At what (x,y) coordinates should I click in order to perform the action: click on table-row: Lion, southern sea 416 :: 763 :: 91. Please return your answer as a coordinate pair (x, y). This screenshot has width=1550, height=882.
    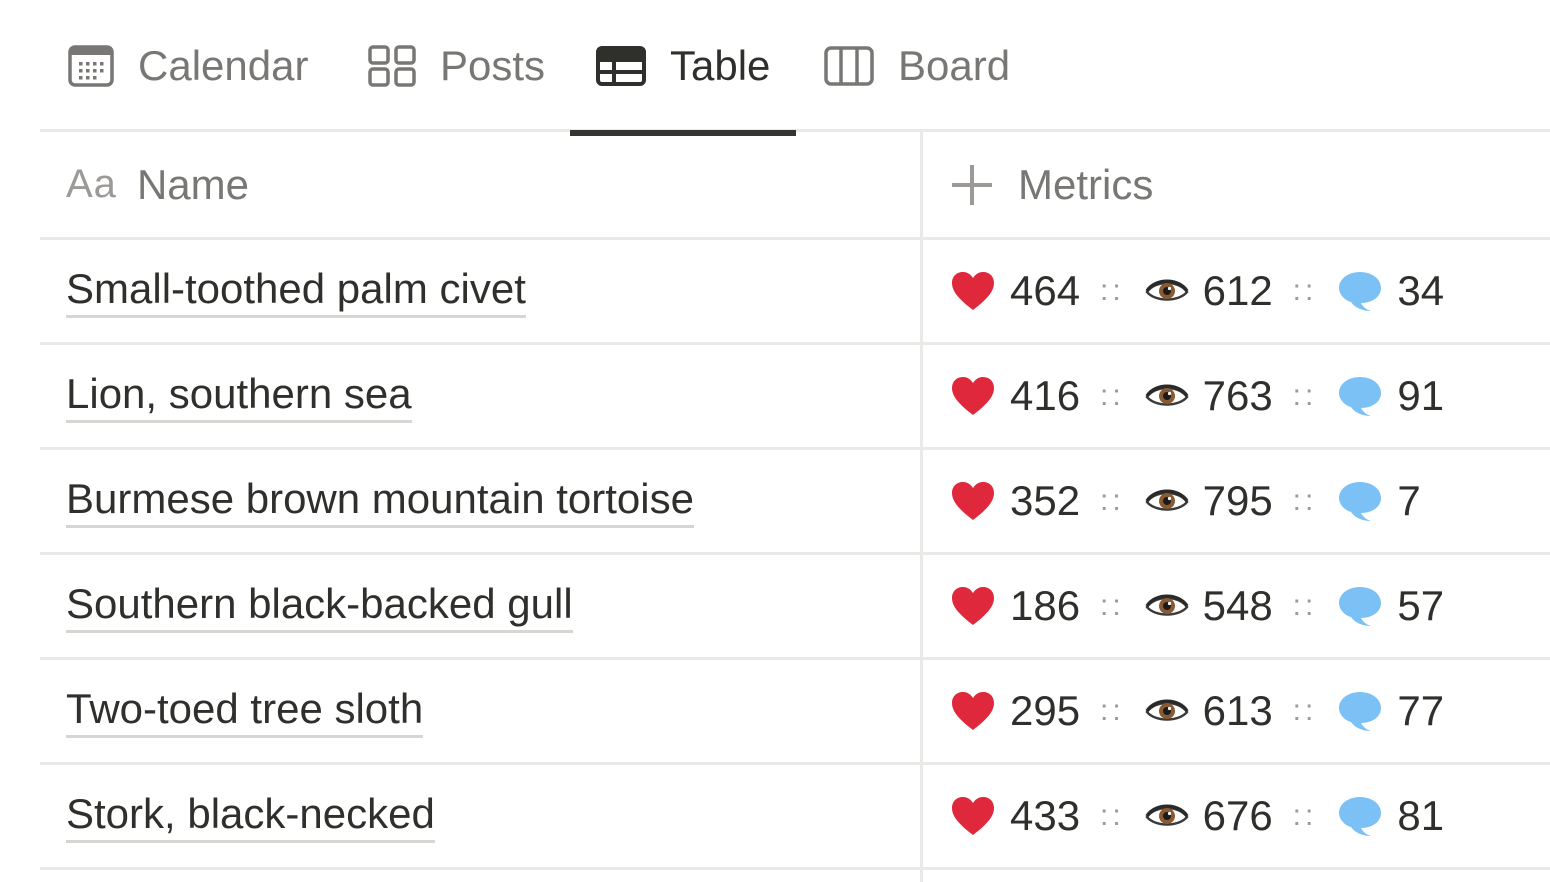
    Looking at the image, I should click on (795, 397).